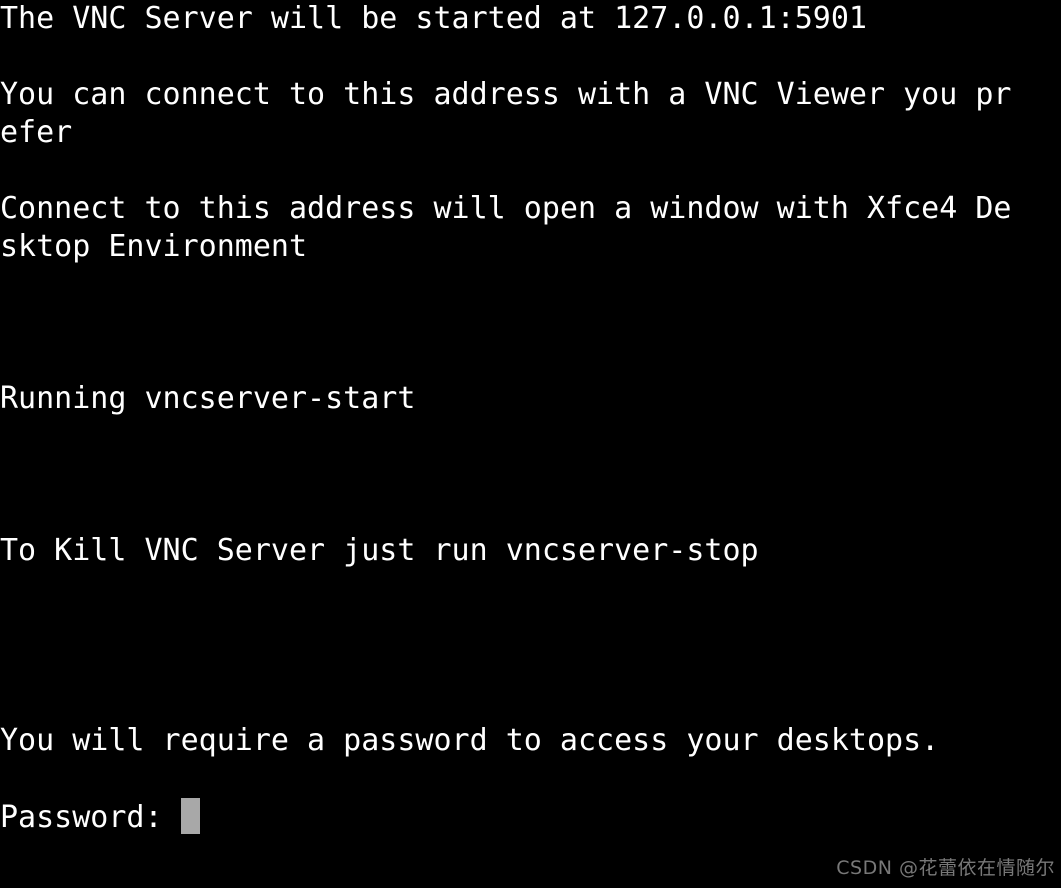 This screenshot has height=888, width=1061. I want to click on terminal-line: efer, so click(36, 132).